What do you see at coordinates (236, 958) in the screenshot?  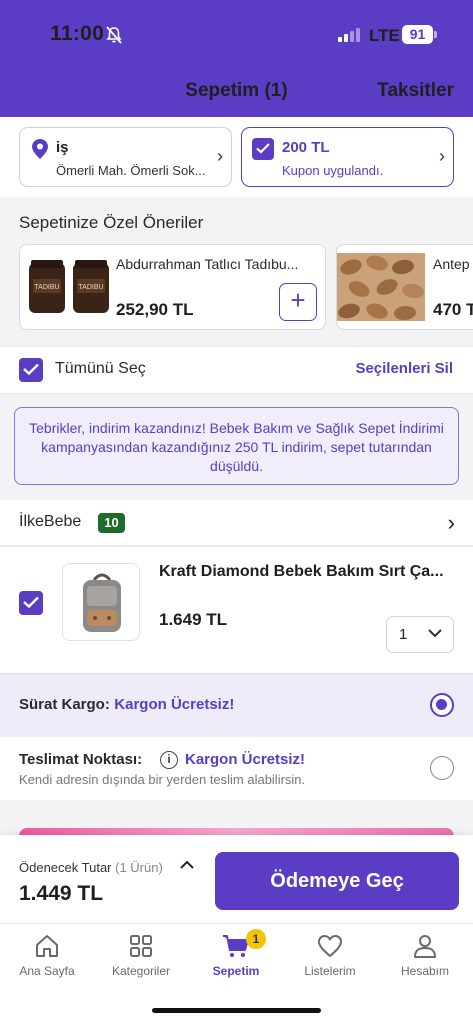 I see `tab-cart: Sepetim` at bounding box center [236, 958].